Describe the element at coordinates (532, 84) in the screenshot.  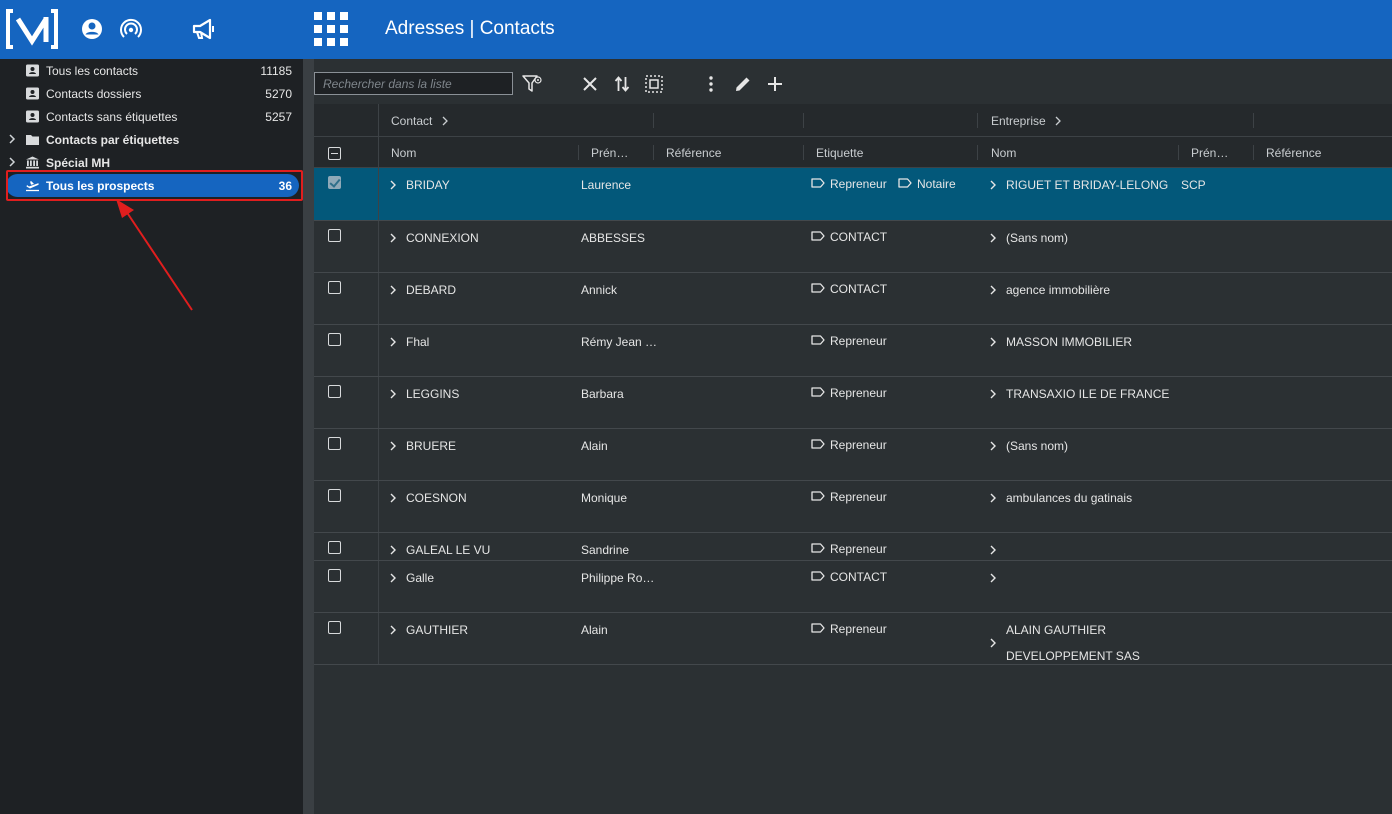
I see `filter-icon` at that location.